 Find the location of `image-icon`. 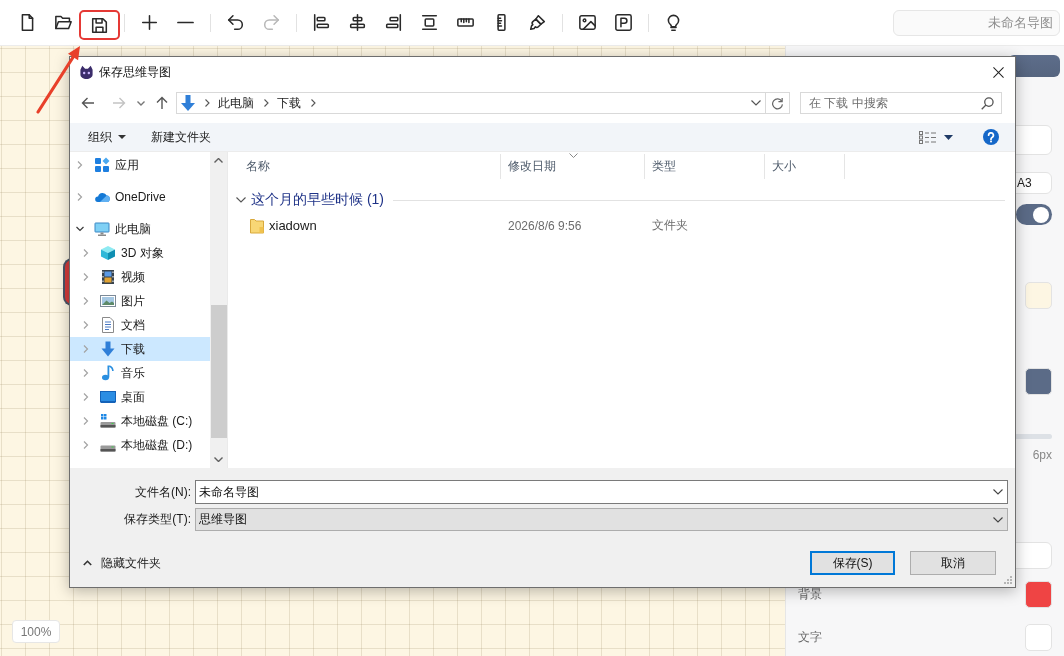

image-icon is located at coordinates (587, 22).